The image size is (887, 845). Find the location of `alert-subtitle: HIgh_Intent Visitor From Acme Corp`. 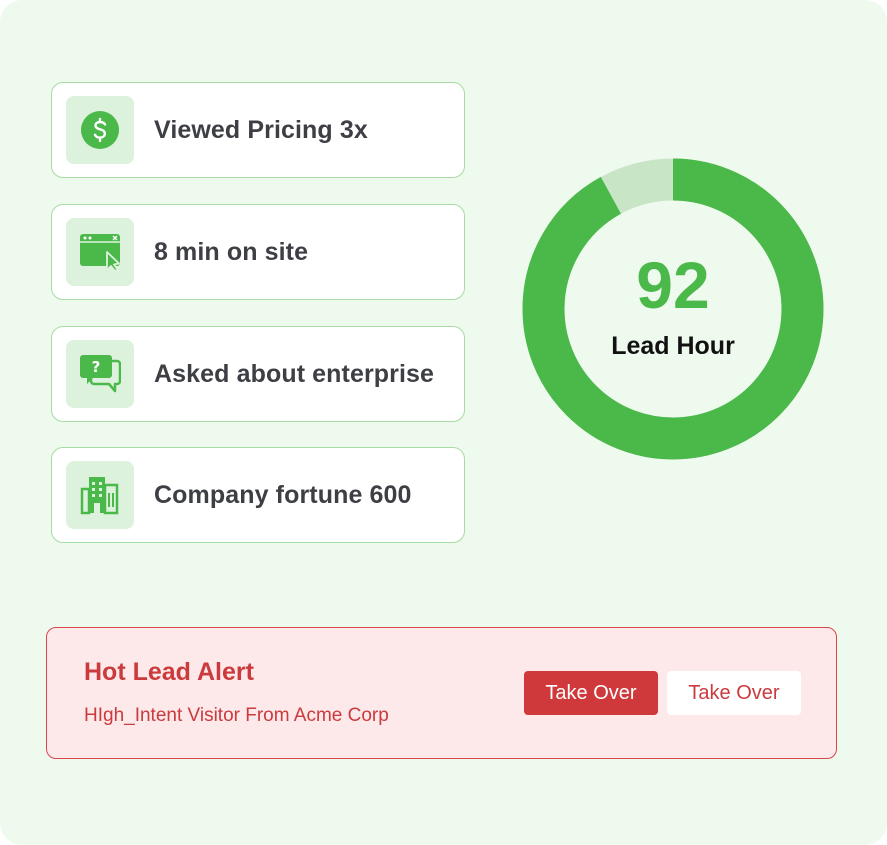

alert-subtitle: HIgh_Intent Visitor From Acme Corp is located at coordinates (236, 715).